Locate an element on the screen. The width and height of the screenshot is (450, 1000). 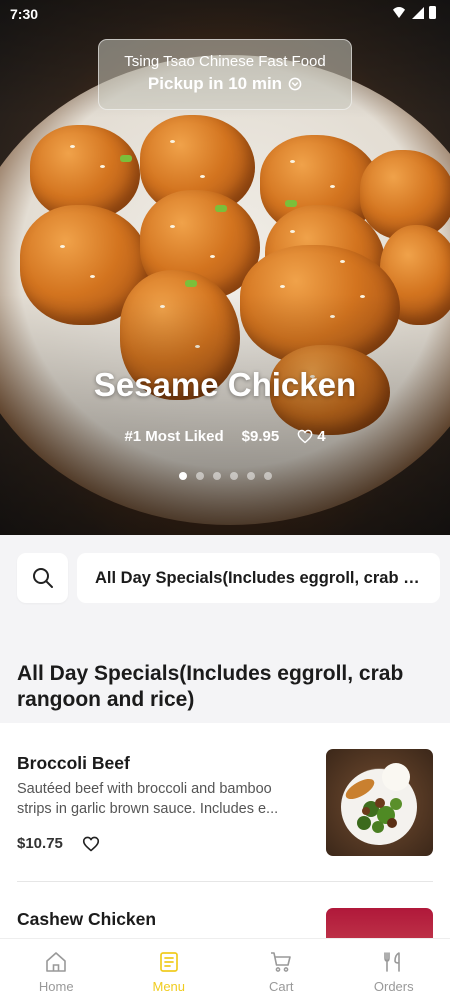
menu-item-price: $10.75 is located at coordinates (40, 843).